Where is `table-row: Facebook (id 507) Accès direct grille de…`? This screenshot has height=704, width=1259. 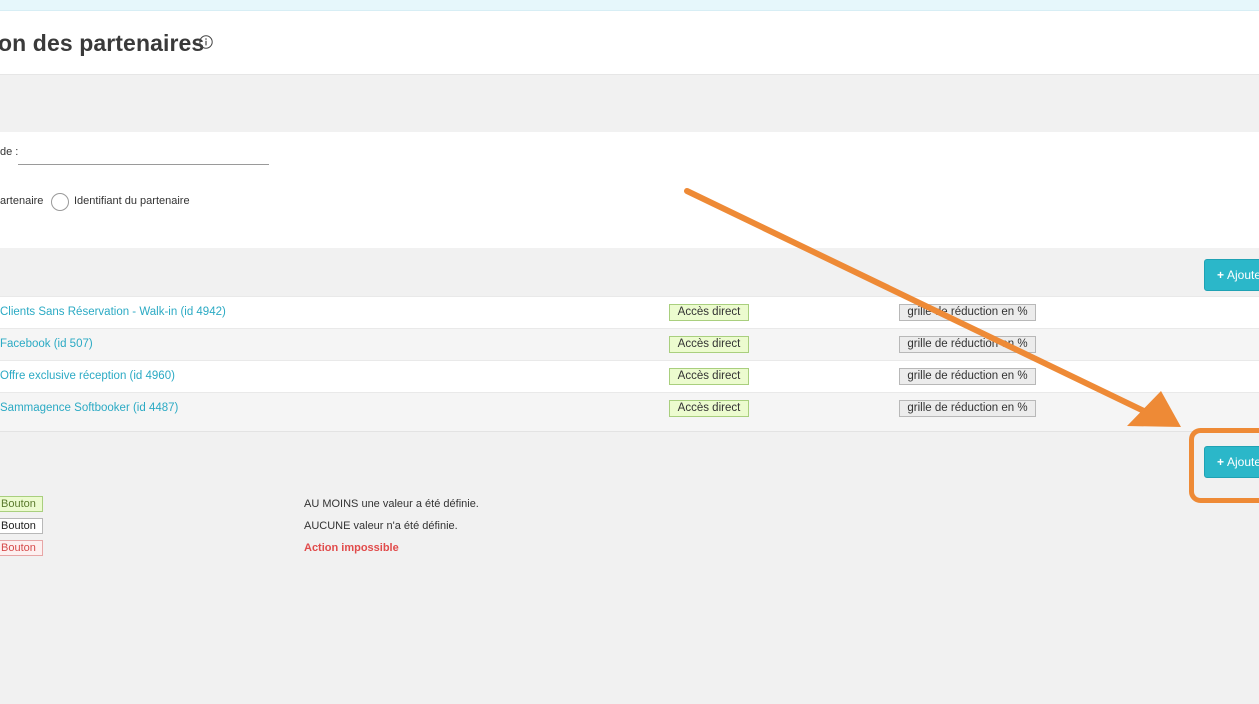
table-row: Facebook (id 507) Accès direct grille de… is located at coordinates (629, 344).